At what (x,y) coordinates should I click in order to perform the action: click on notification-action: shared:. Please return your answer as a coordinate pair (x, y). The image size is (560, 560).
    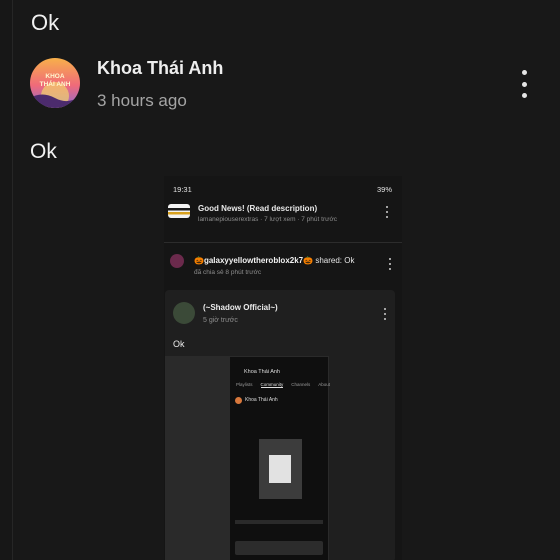
    Looking at the image, I should click on (328, 260).